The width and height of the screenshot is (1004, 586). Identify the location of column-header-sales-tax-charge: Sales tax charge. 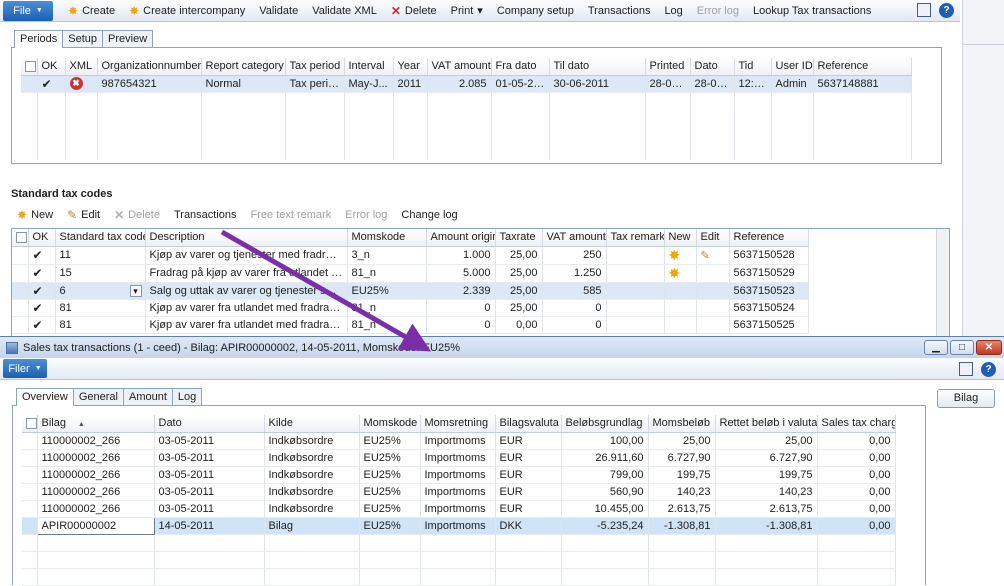
(856, 424).